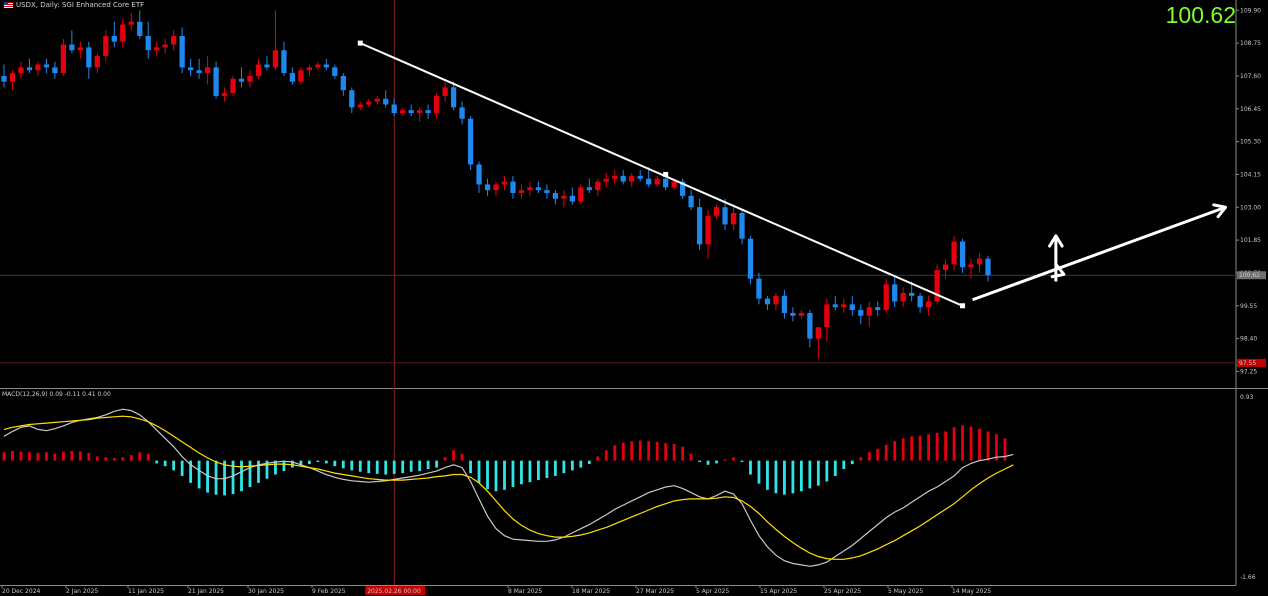  Describe the element at coordinates (266, 591) in the screenshot. I see `date-tick-label: 30 Jan 2025` at that location.